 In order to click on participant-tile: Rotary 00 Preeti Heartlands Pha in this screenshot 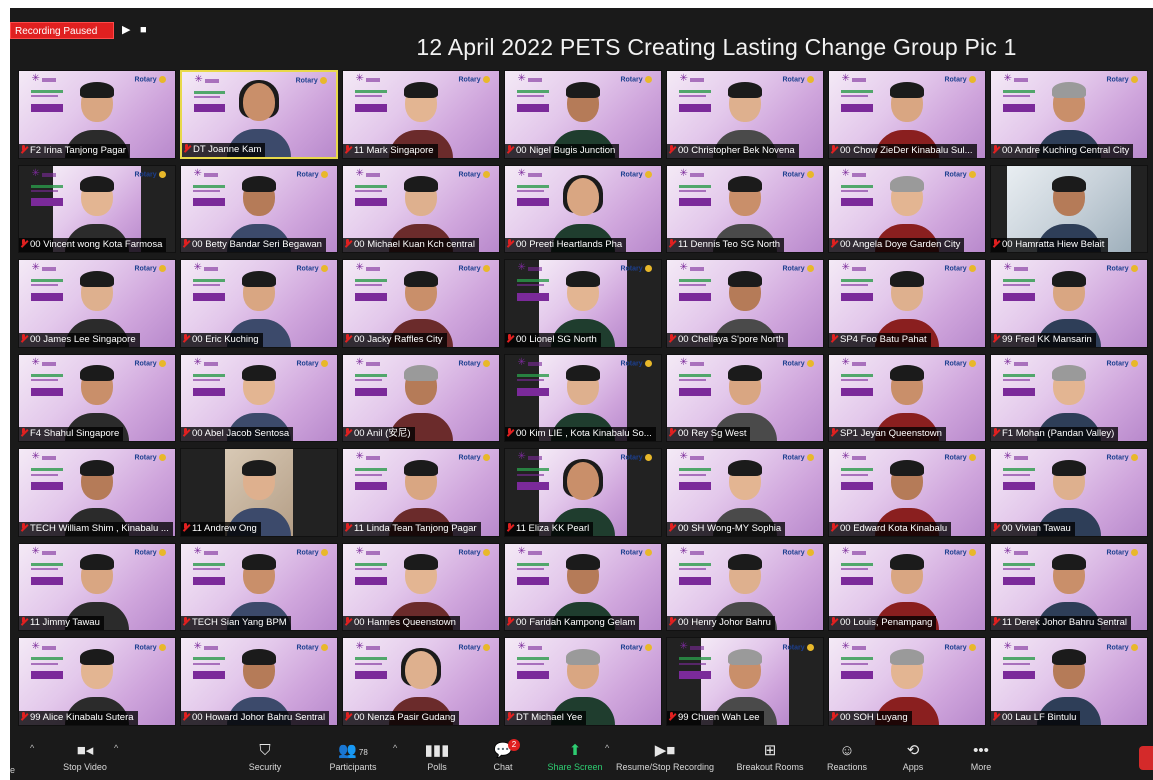, I will do `click(583, 209)`.